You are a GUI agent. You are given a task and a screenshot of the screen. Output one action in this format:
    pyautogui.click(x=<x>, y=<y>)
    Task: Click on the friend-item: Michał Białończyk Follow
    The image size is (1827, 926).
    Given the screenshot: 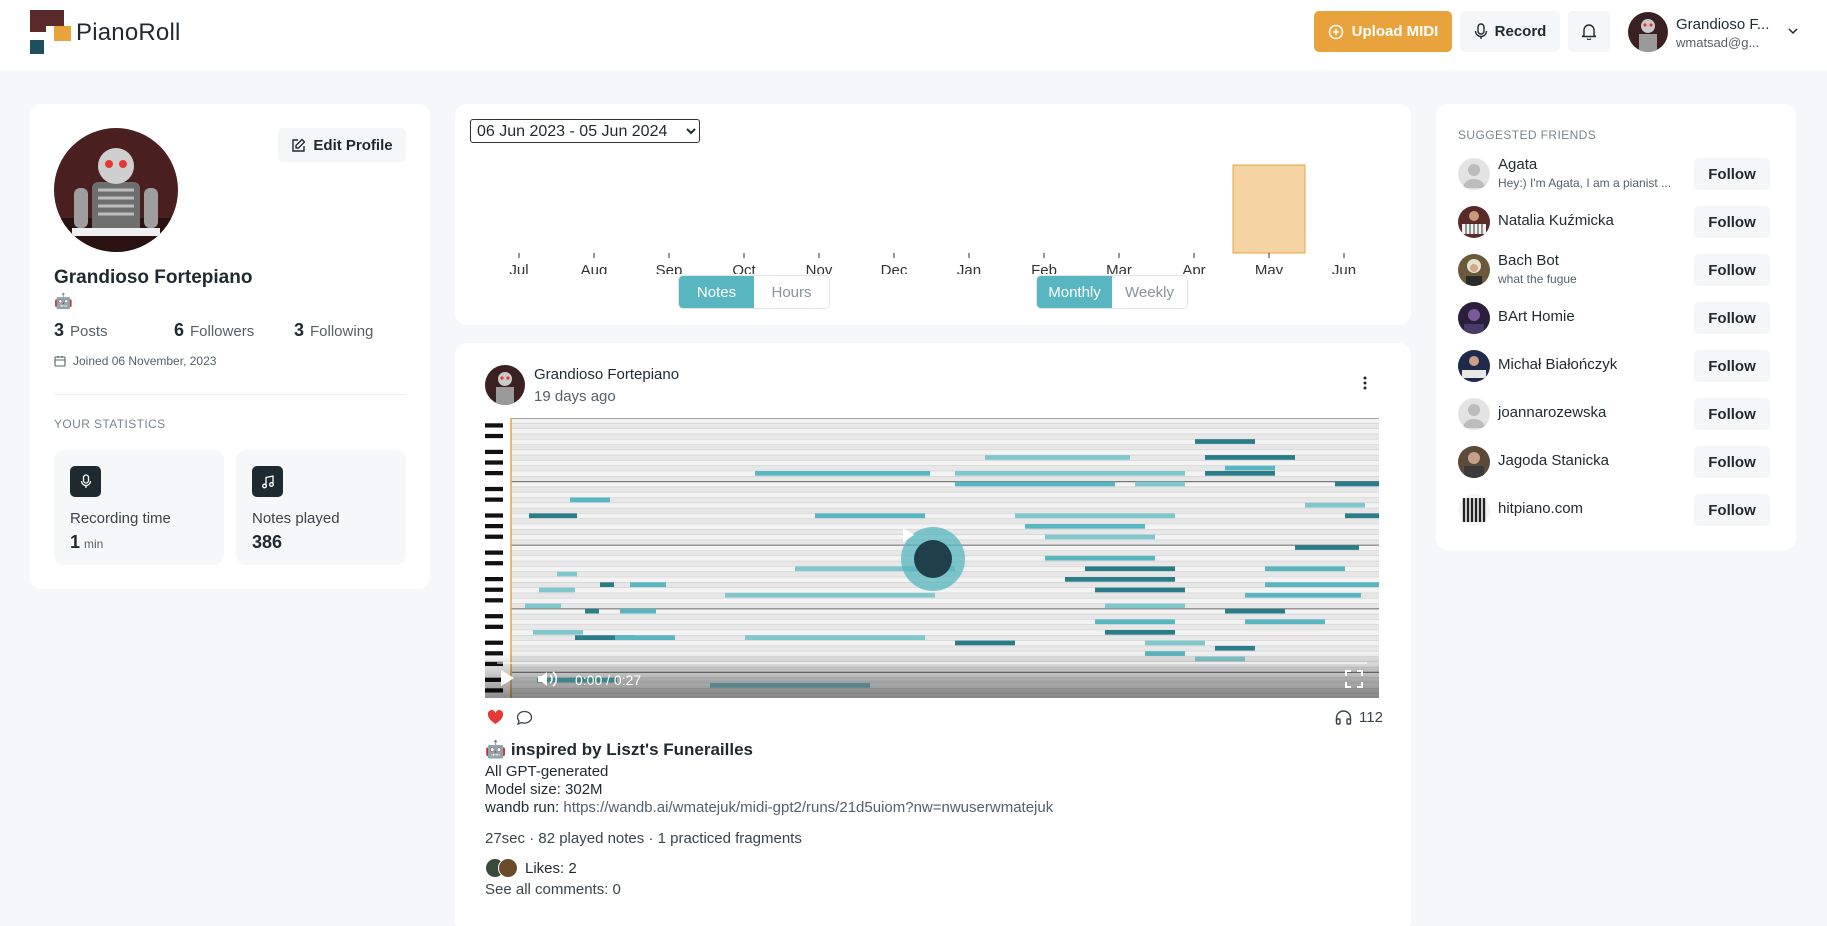 What is the action you would take?
    pyautogui.click(x=1616, y=366)
    